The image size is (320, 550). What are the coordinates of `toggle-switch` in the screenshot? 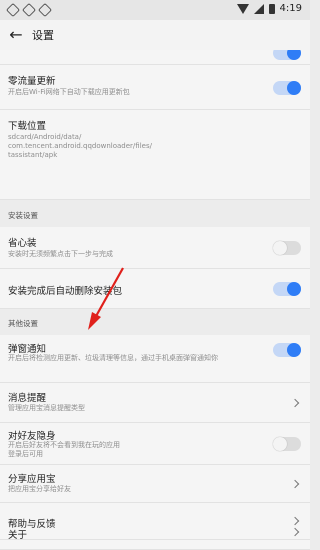 It's located at (287, 55).